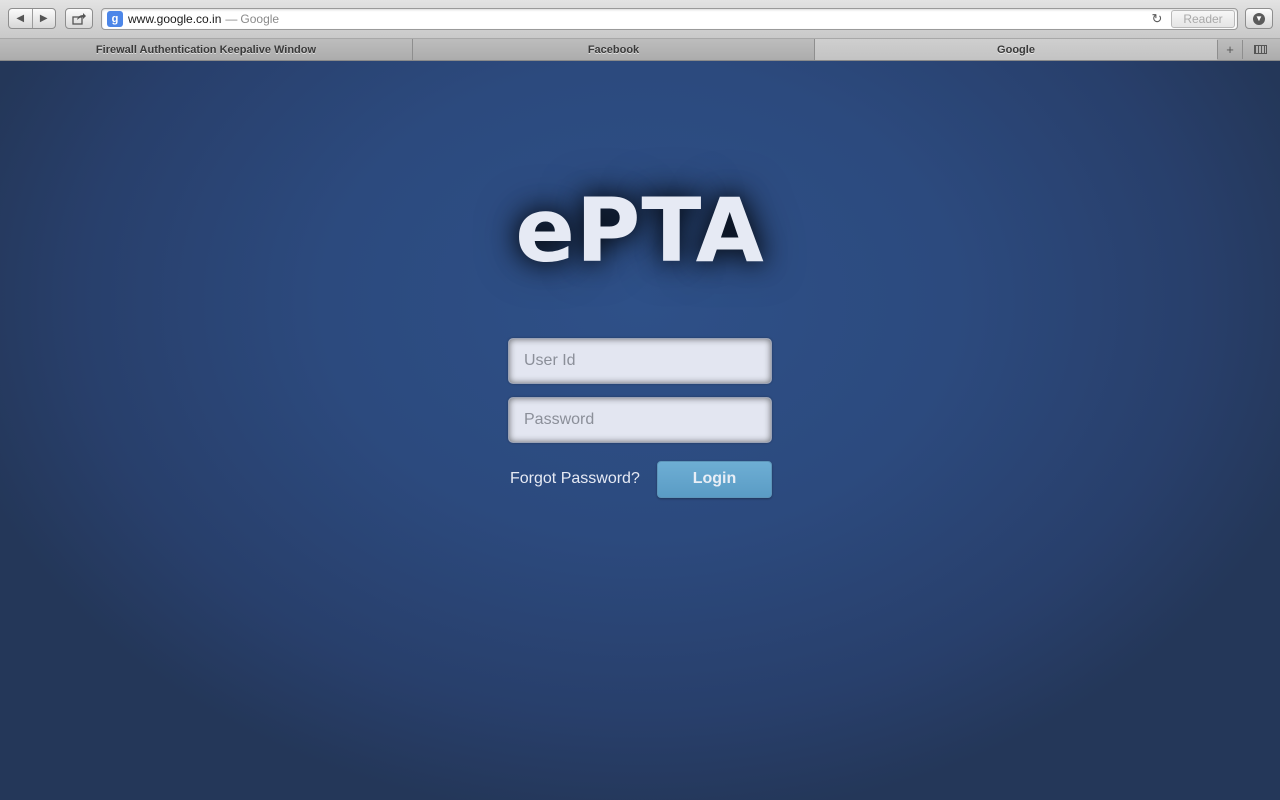 The height and width of the screenshot is (800, 1280). Describe the element at coordinates (115, 19) in the screenshot. I see `google-favicon-icon: g` at that location.